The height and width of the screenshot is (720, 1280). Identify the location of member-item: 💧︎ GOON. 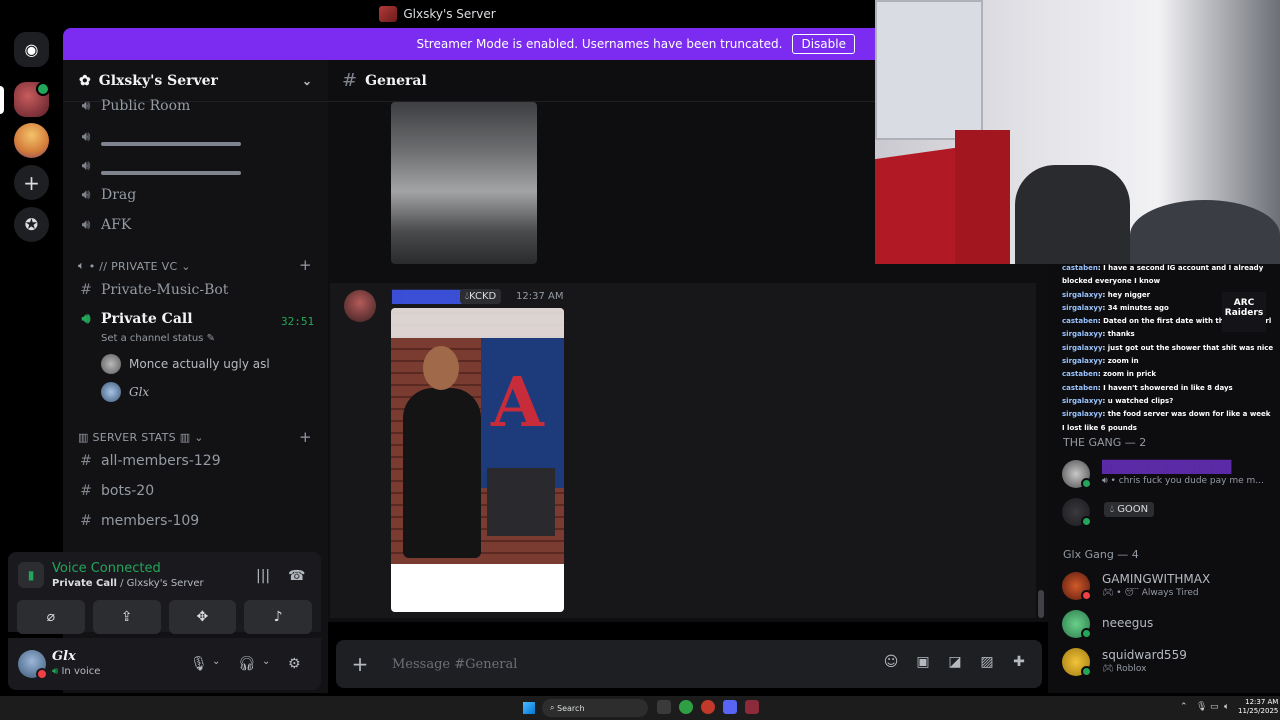
(1168, 514).